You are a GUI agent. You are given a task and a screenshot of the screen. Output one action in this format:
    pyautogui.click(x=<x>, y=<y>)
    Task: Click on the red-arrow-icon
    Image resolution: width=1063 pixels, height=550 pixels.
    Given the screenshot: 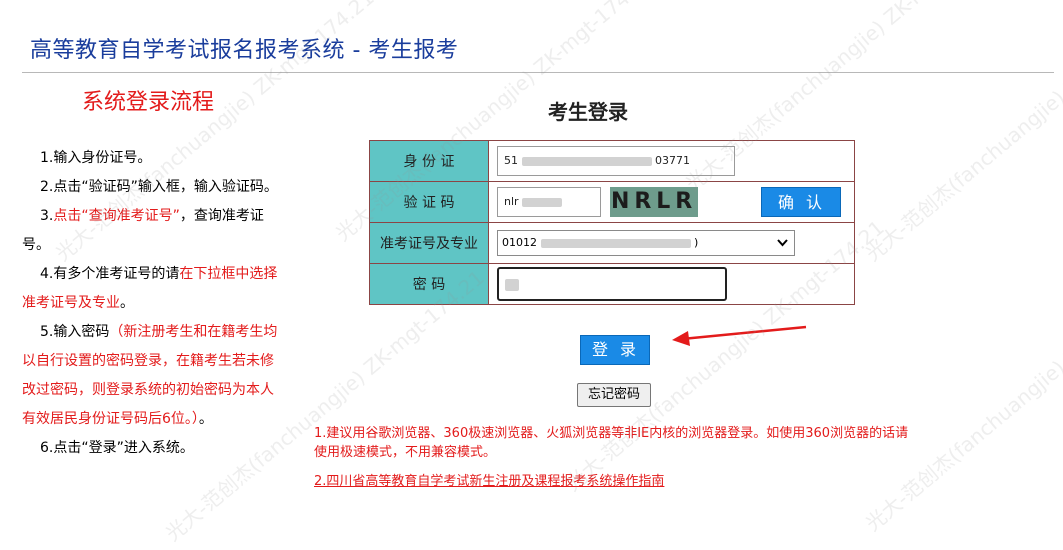 What is the action you would take?
    pyautogui.click(x=739, y=335)
    